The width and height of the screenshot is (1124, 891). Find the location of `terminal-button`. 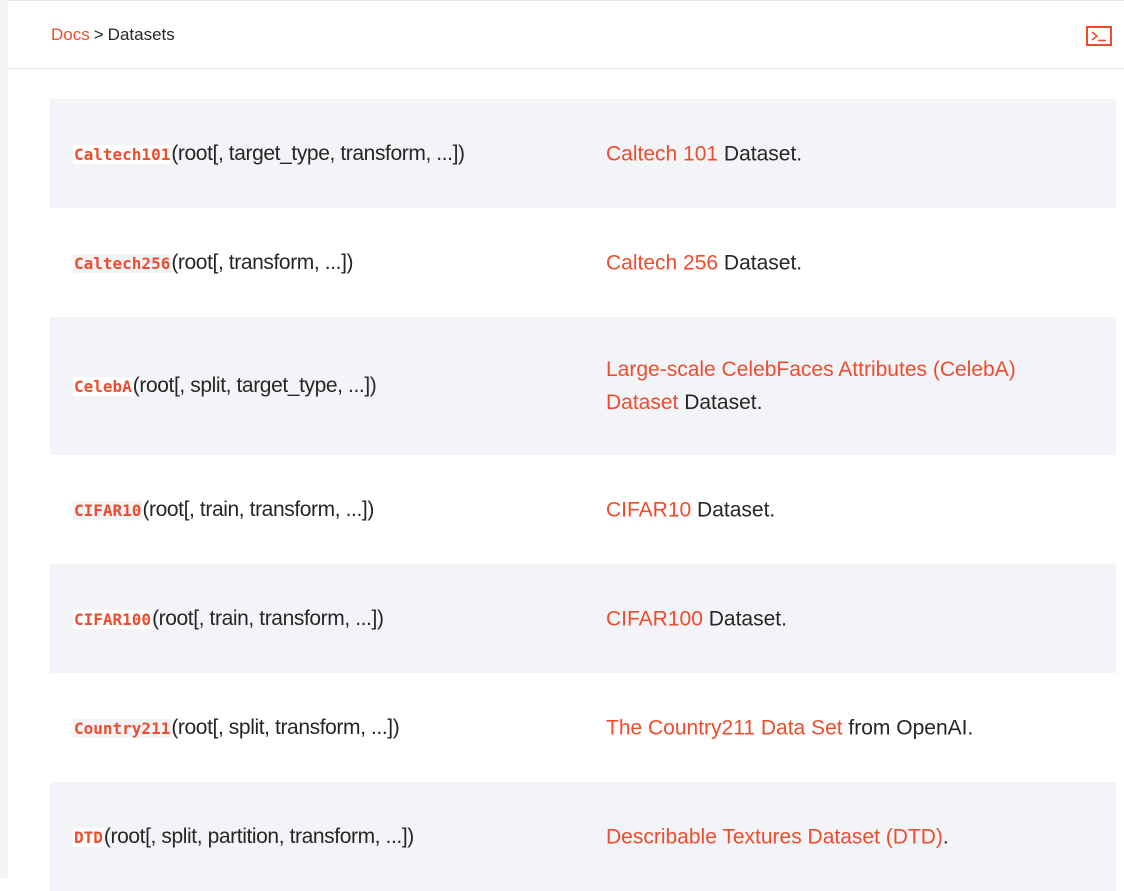

terminal-button is located at coordinates (1099, 36).